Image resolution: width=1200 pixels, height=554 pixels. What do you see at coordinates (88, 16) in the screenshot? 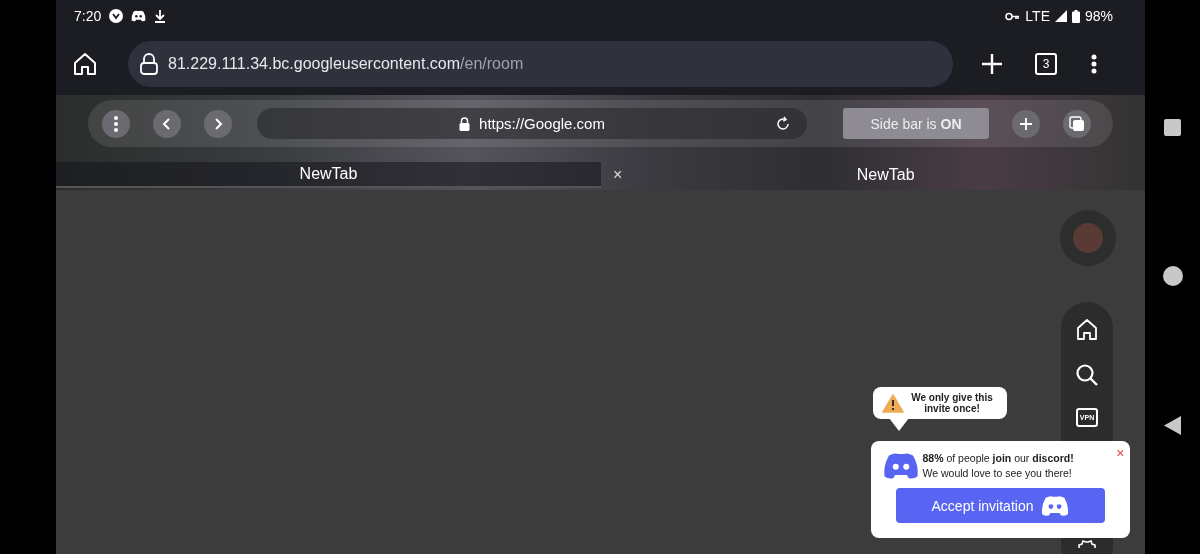
I see `clock: 7:20` at bounding box center [88, 16].